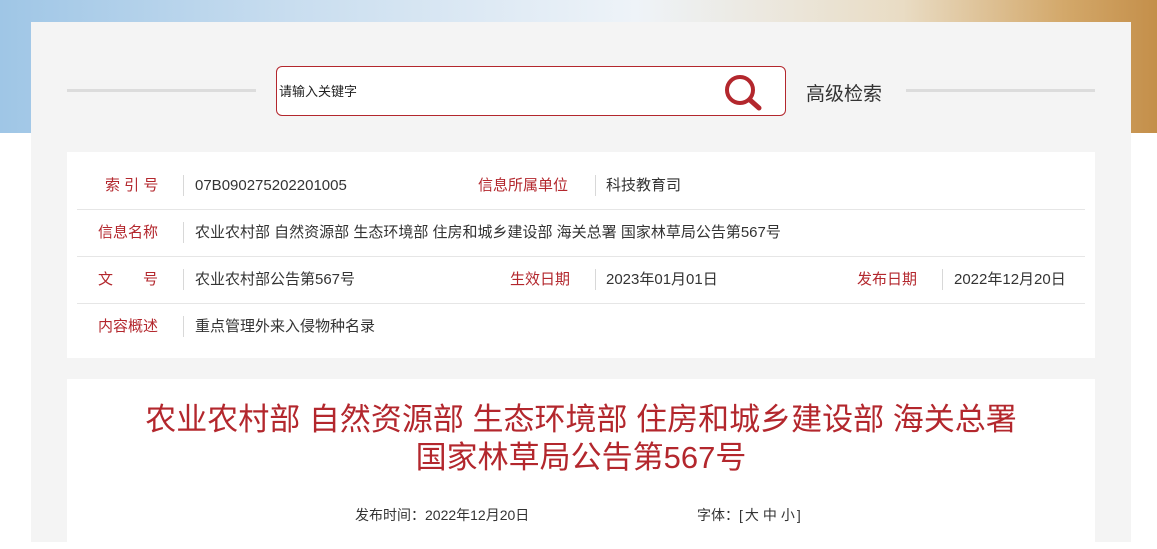  Describe the element at coordinates (844, 92) in the screenshot. I see `advanced-search-link: 高级检索` at that location.